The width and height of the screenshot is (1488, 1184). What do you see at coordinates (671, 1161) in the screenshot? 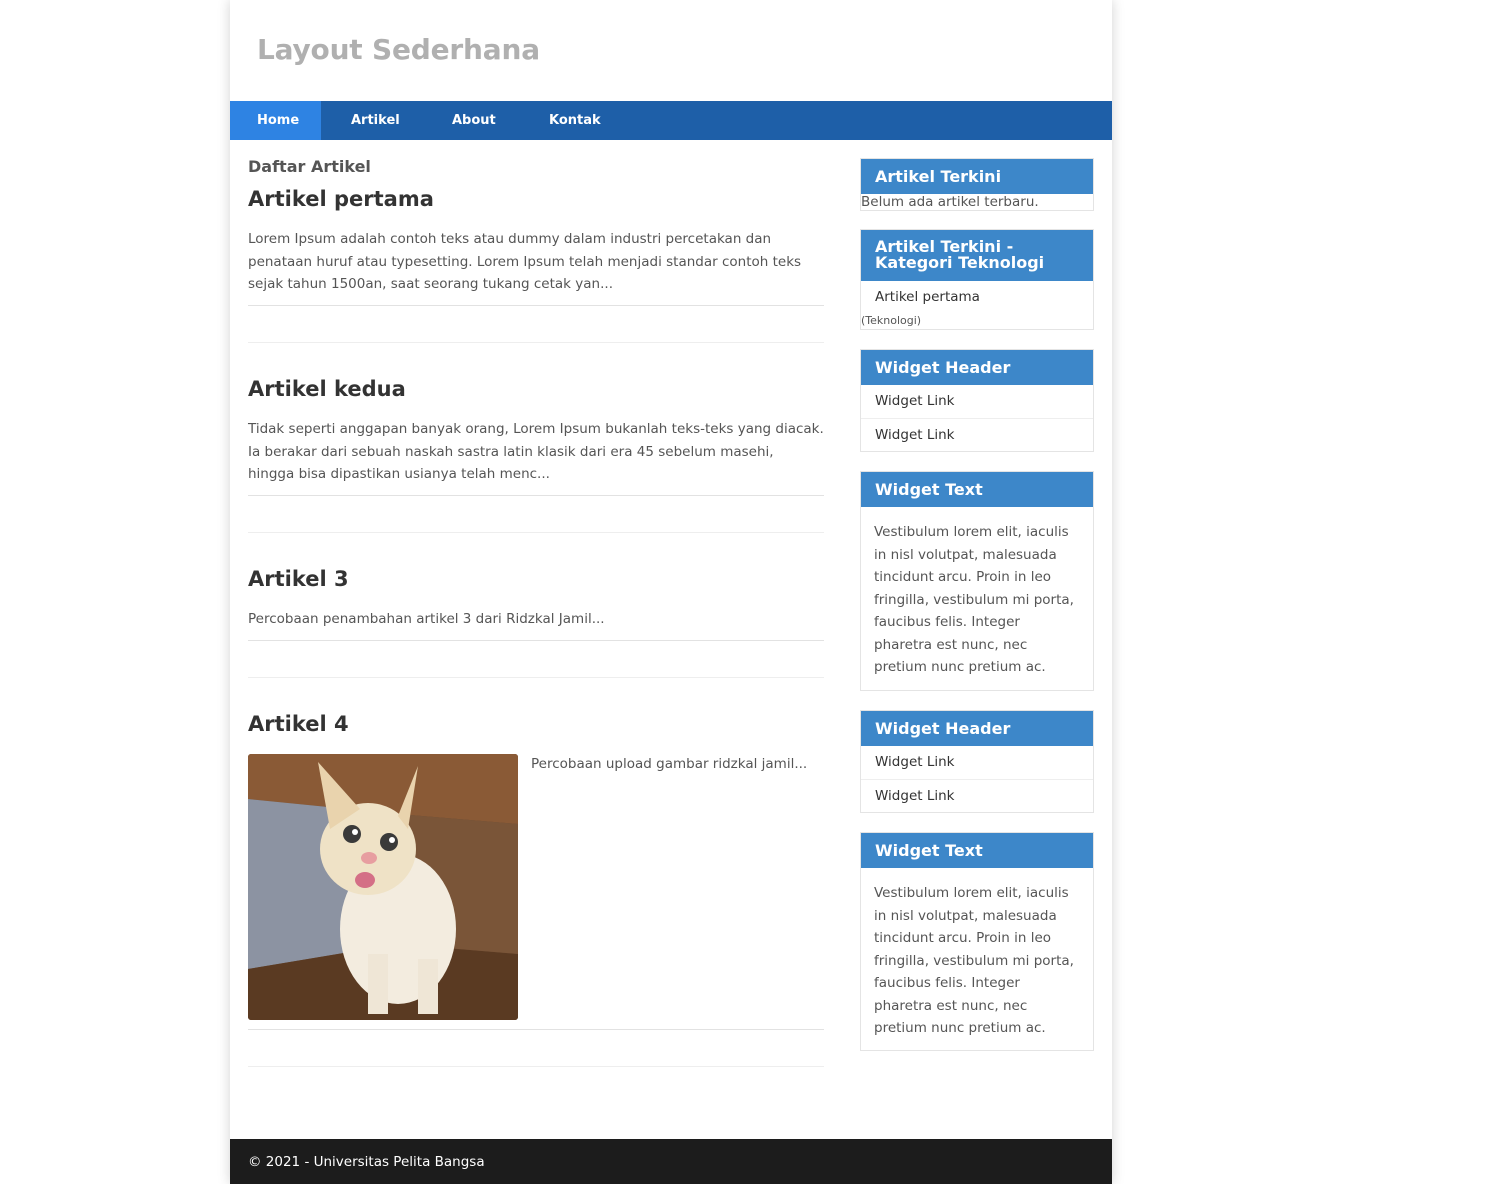
I see `site-footer: © 2021 - Universitas Pelita Bangsa` at bounding box center [671, 1161].